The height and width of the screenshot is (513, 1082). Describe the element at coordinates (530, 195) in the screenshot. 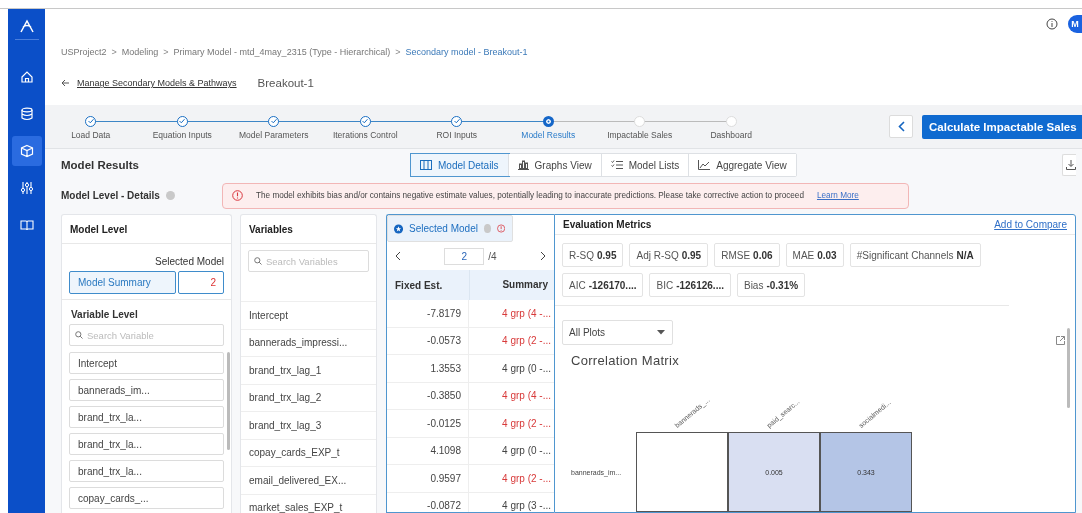

I see `alert-message: The model exhibits bias and/or contains negative estimate values, potentially leading to inaccurate predictions. Please take corrective action to proceed` at that location.